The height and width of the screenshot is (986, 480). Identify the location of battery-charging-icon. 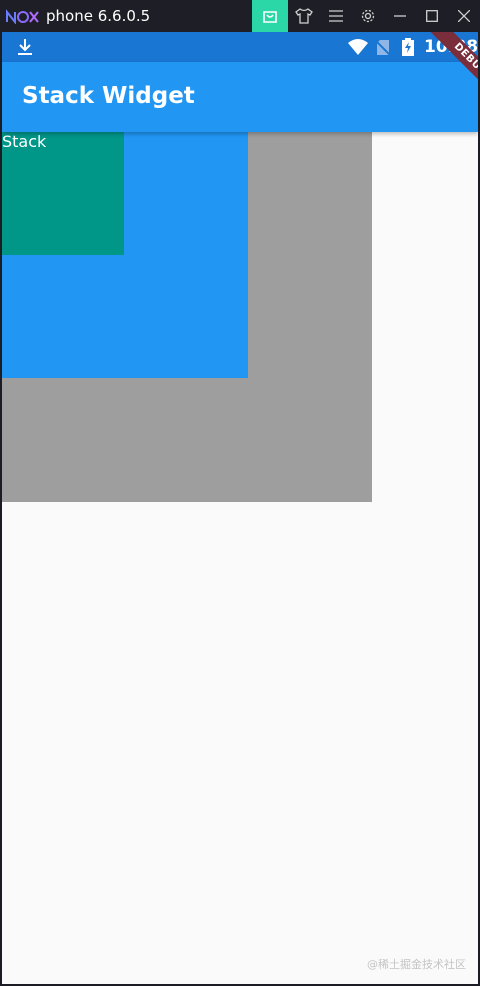
(408, 47).